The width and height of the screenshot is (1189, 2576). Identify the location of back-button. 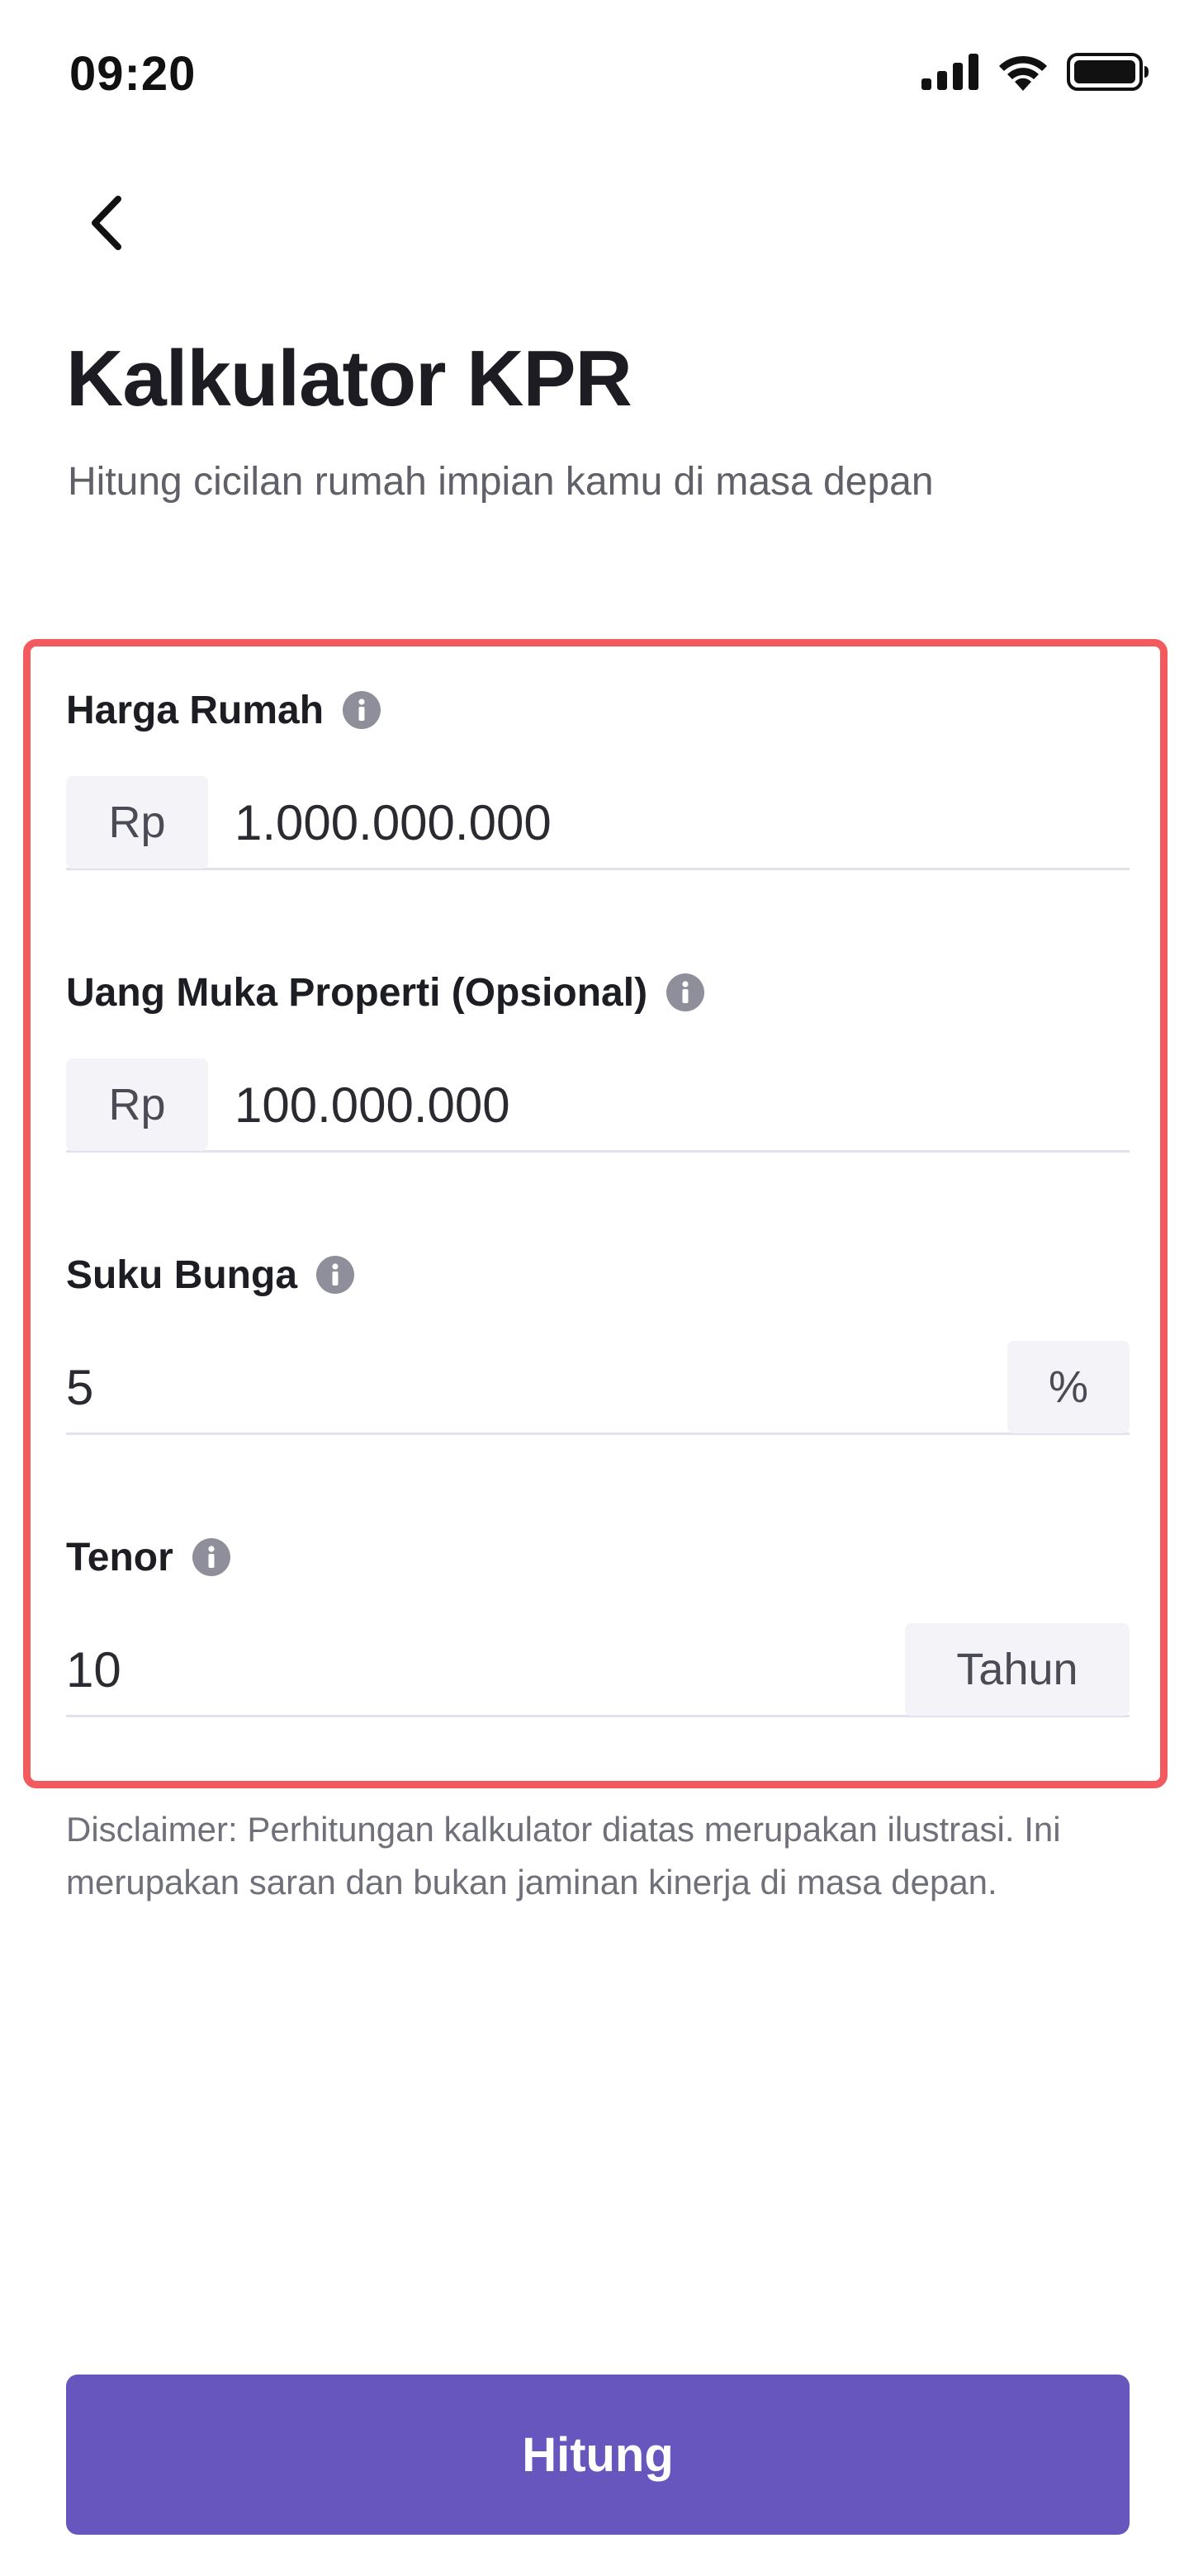
(105, 223).